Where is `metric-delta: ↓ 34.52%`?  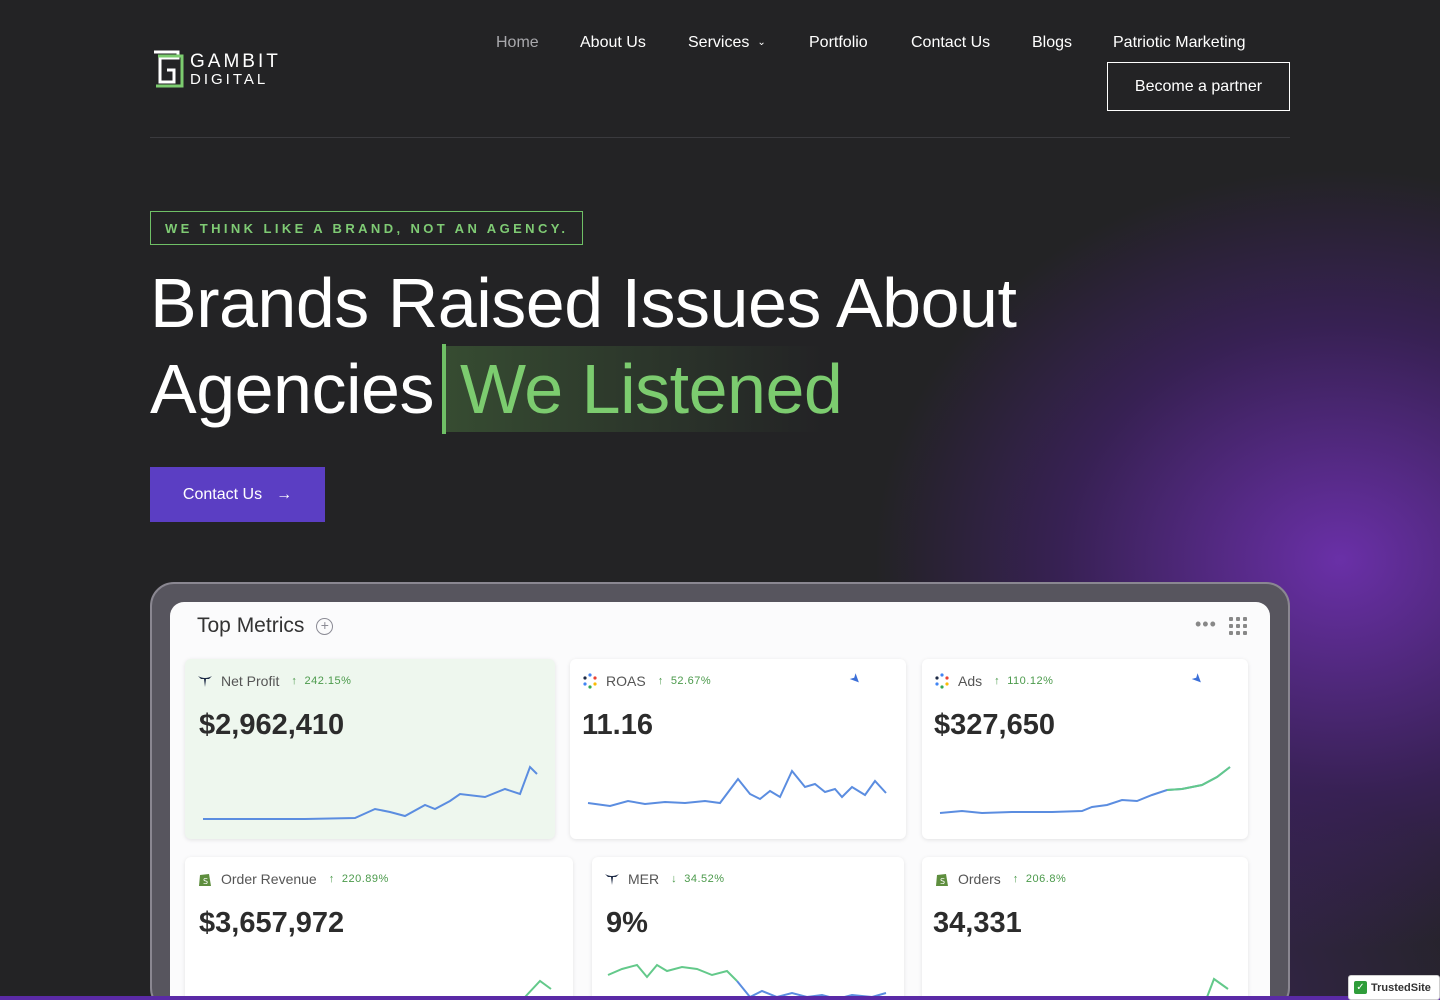
metric-delta: ↓ 34.52% is located at coordinates (698, 879).